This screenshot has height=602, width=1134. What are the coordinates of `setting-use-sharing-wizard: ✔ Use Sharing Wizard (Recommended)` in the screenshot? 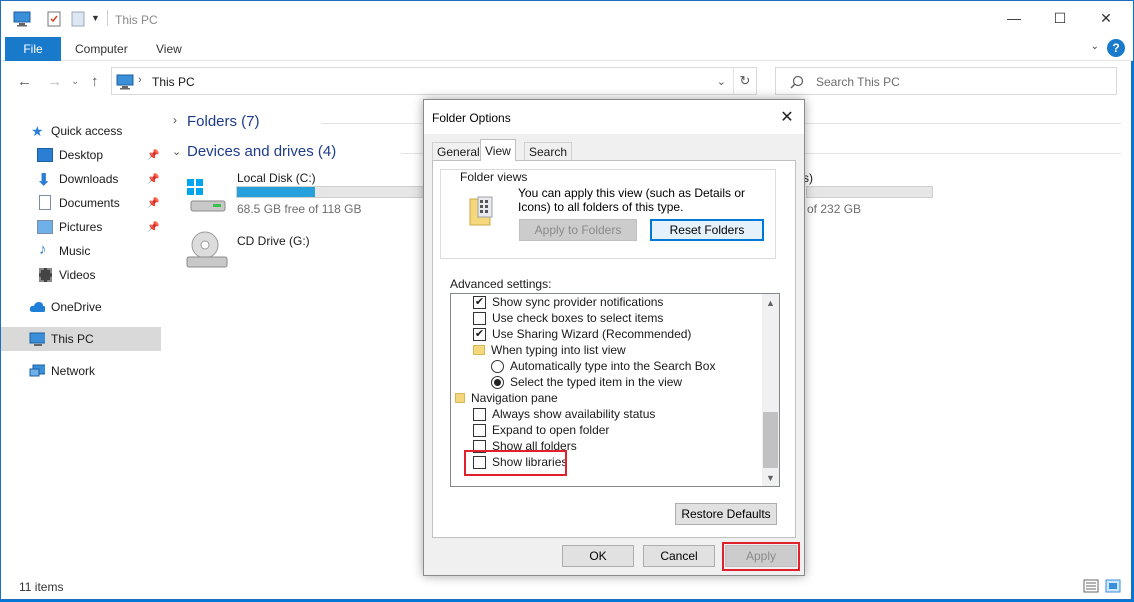 It's located at (582, 334).